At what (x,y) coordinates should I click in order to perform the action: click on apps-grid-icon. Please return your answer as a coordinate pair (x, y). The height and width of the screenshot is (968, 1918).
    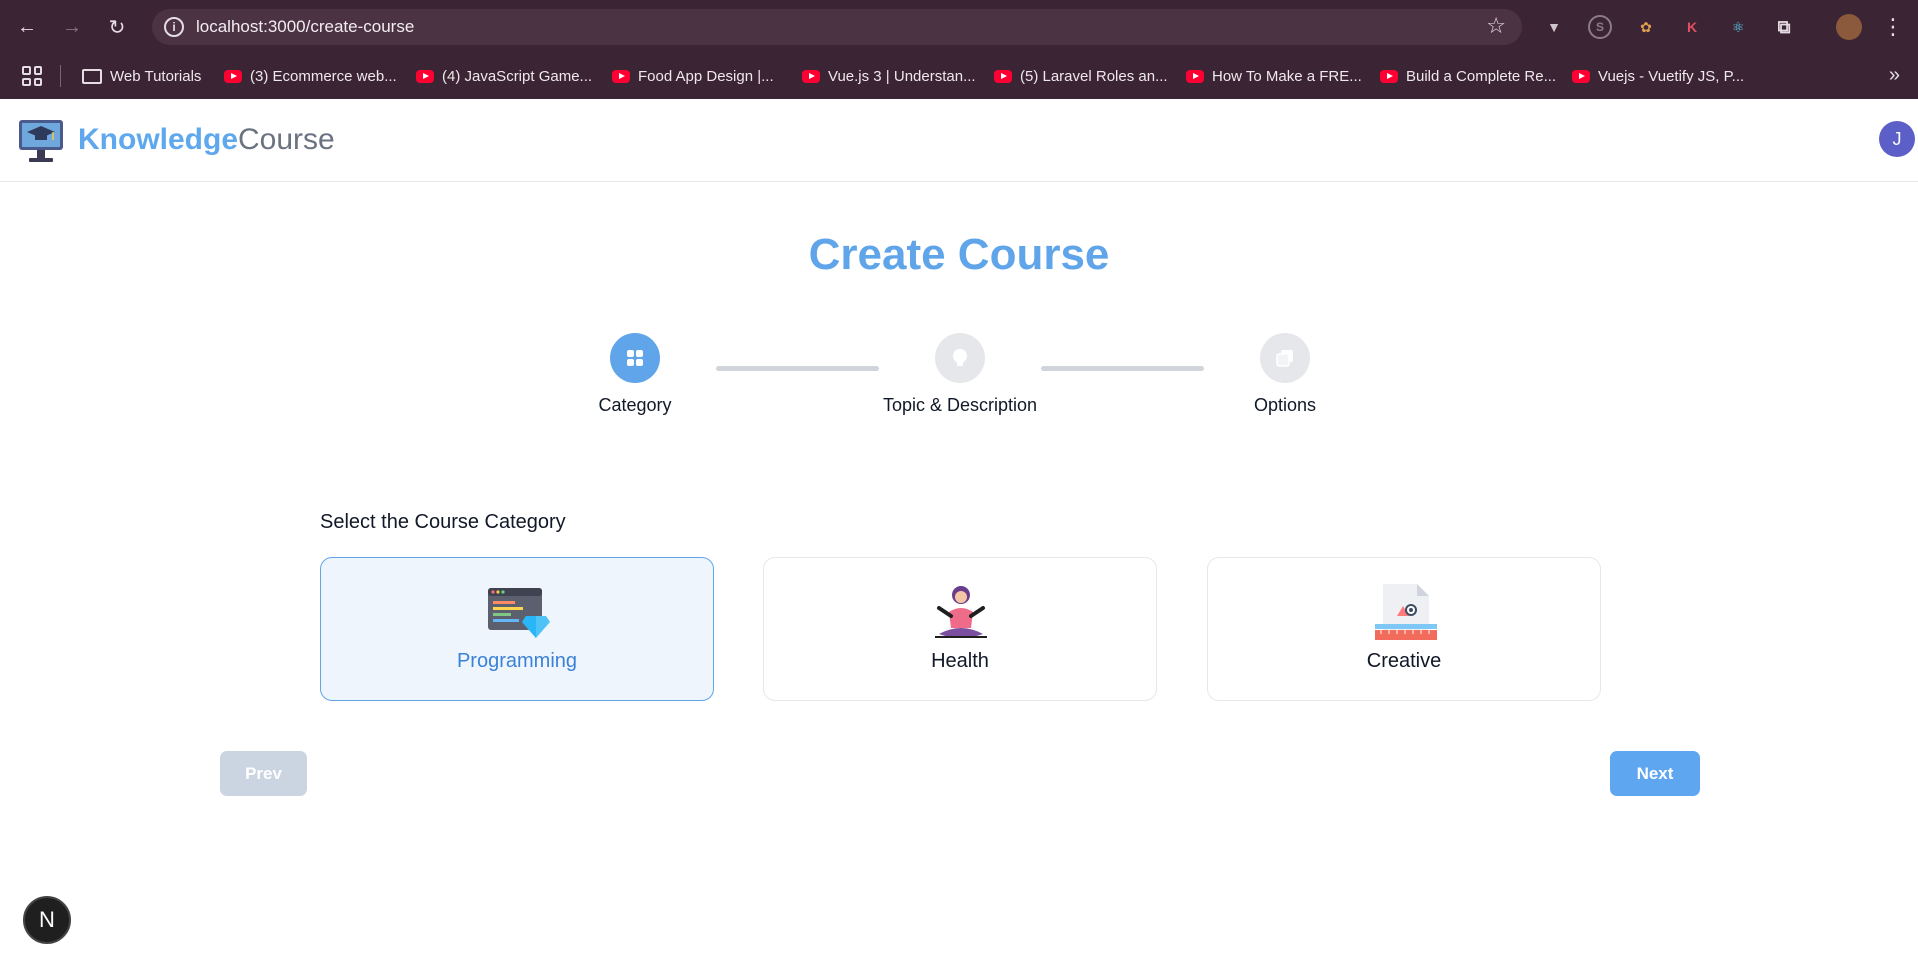
    Looking at the image, I should click on (32, 76).